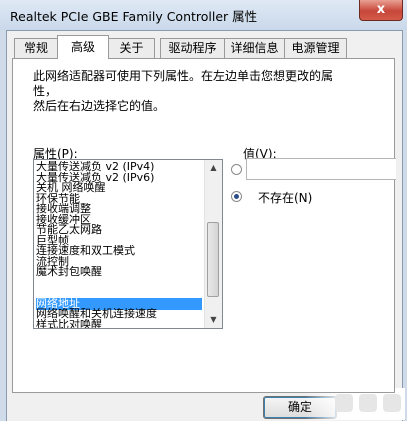 Image resolution: width=407 pixels, height=421 pixels. Describe the element at coordinates (83, 47) in the screenshot. I see `tab-advanced: 高级` at that location.